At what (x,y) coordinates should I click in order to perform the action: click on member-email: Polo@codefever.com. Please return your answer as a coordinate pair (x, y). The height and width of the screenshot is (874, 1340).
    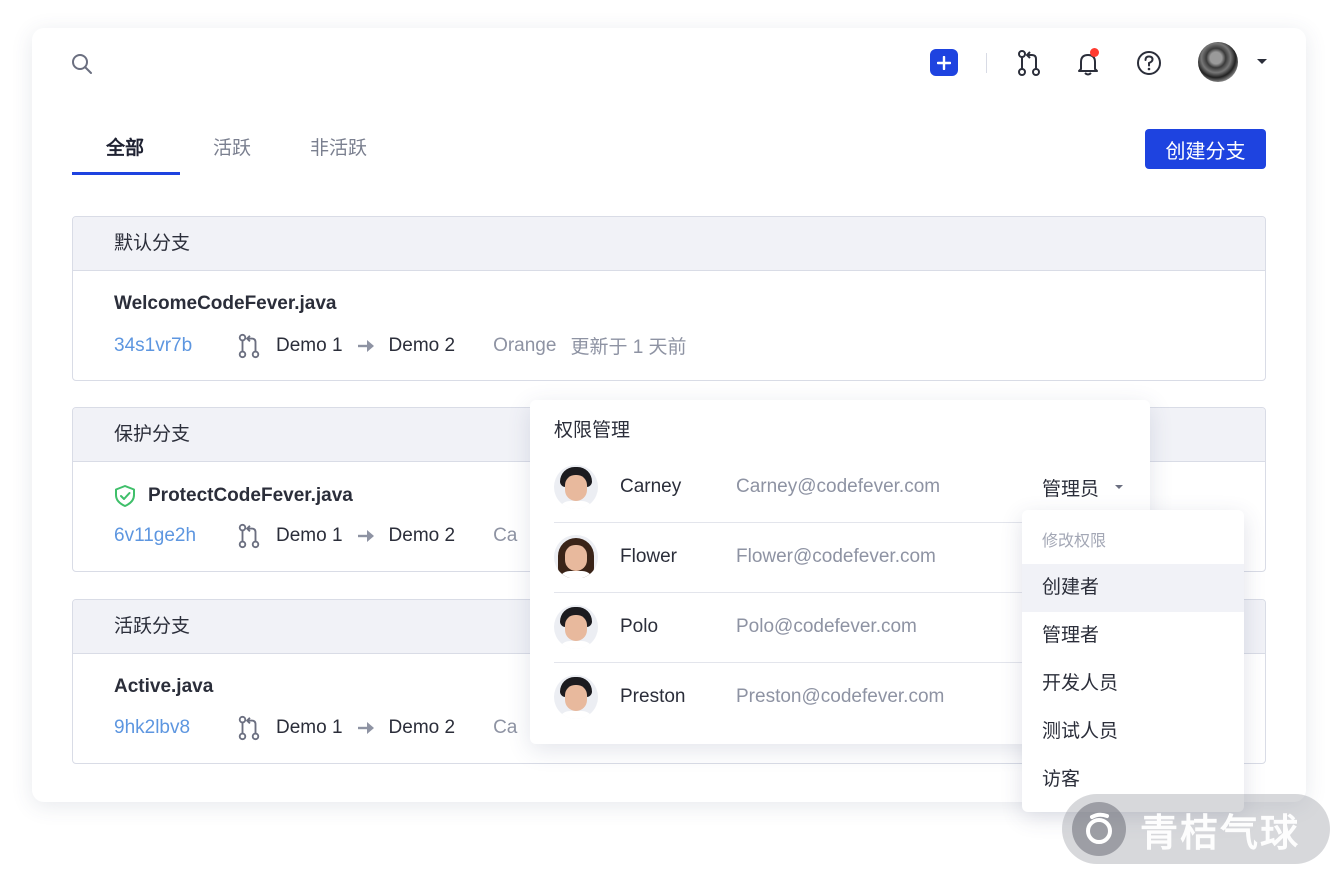
    Looking at the image, I should click on (826, 626).